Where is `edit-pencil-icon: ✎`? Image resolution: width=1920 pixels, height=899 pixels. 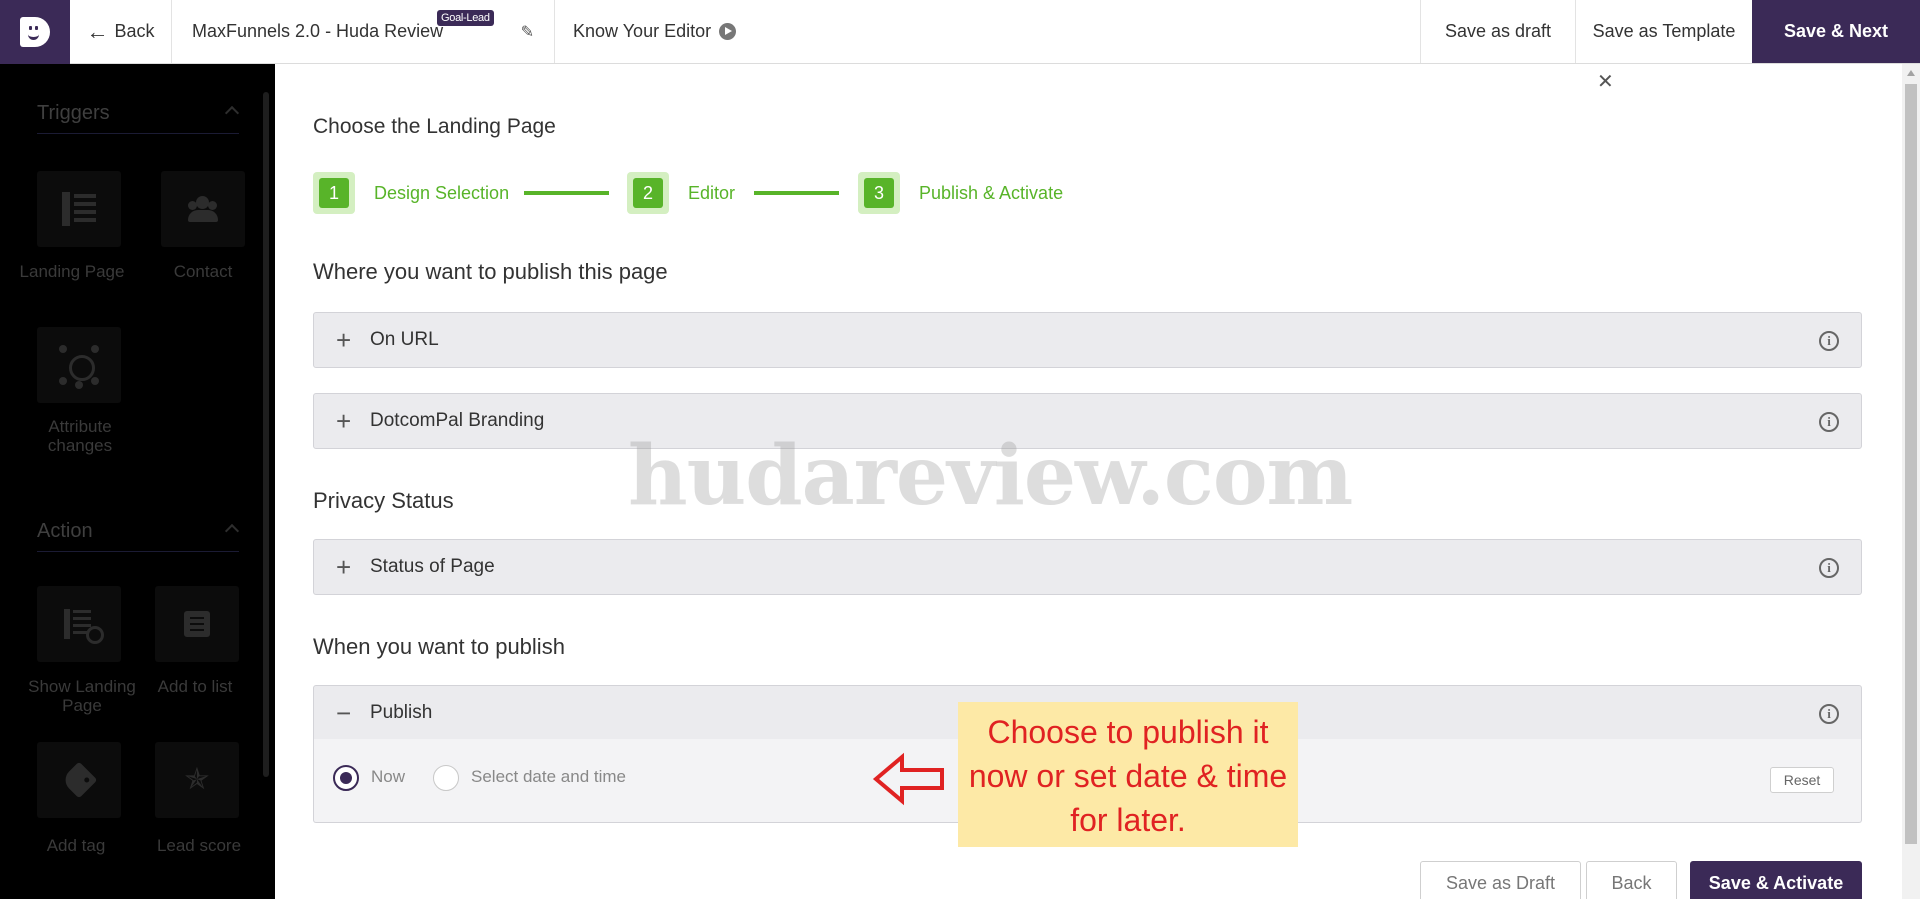
edit-pencil-icon: ✎ is located at coordinates (527, 32).